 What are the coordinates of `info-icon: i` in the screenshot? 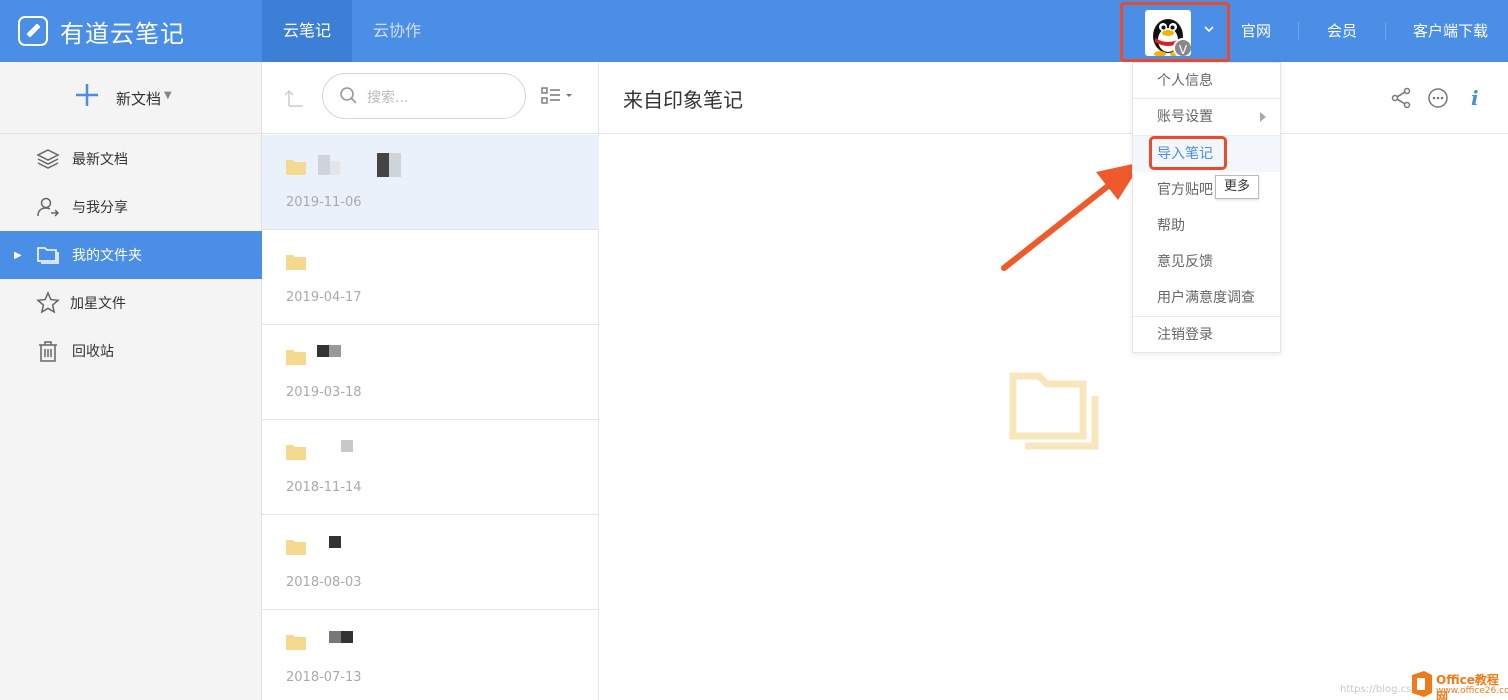 It's located at (1474, 98).